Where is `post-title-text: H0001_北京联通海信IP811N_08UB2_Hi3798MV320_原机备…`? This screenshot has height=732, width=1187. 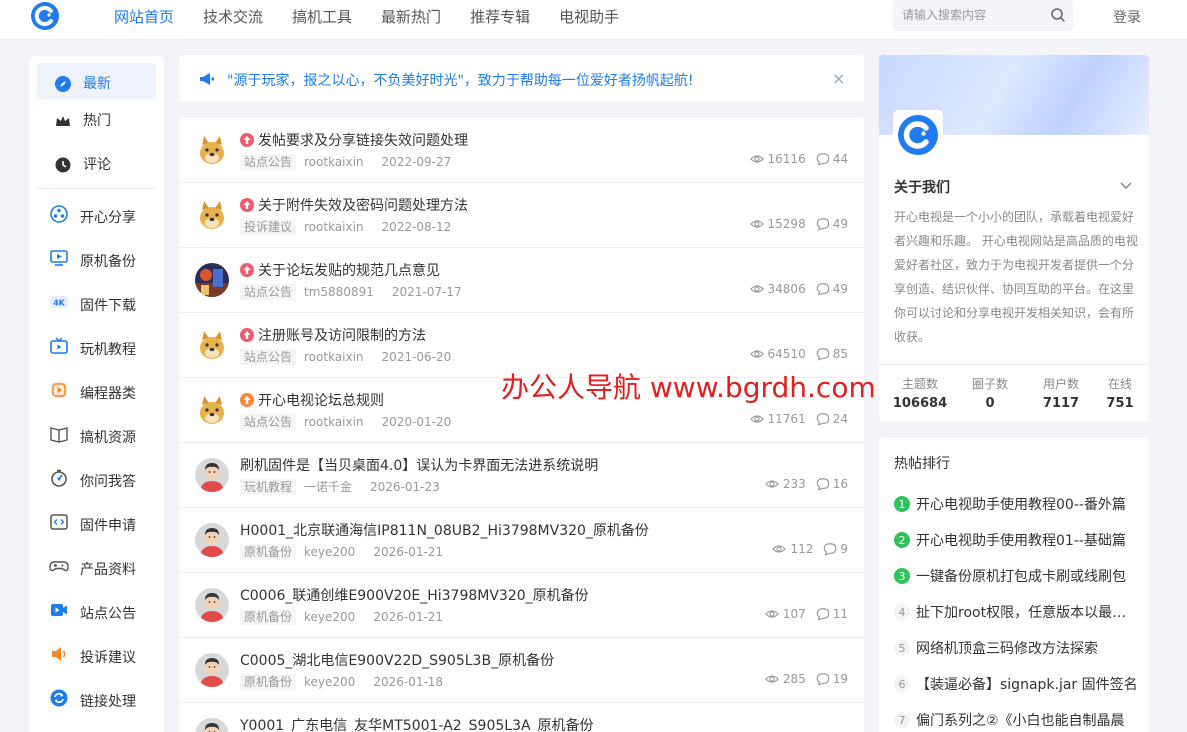
post-title-text: H0001_北京联通海信IP811N_08UB2_Hi3798MV320_原机备… is located at coordinates (444, 531).